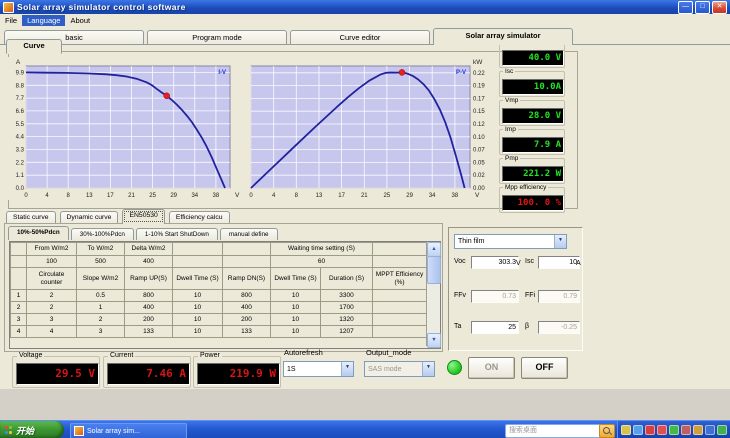 This screenshot has width=730, height=438. I want to click on range-value-cell: 100, so click(51, 261).